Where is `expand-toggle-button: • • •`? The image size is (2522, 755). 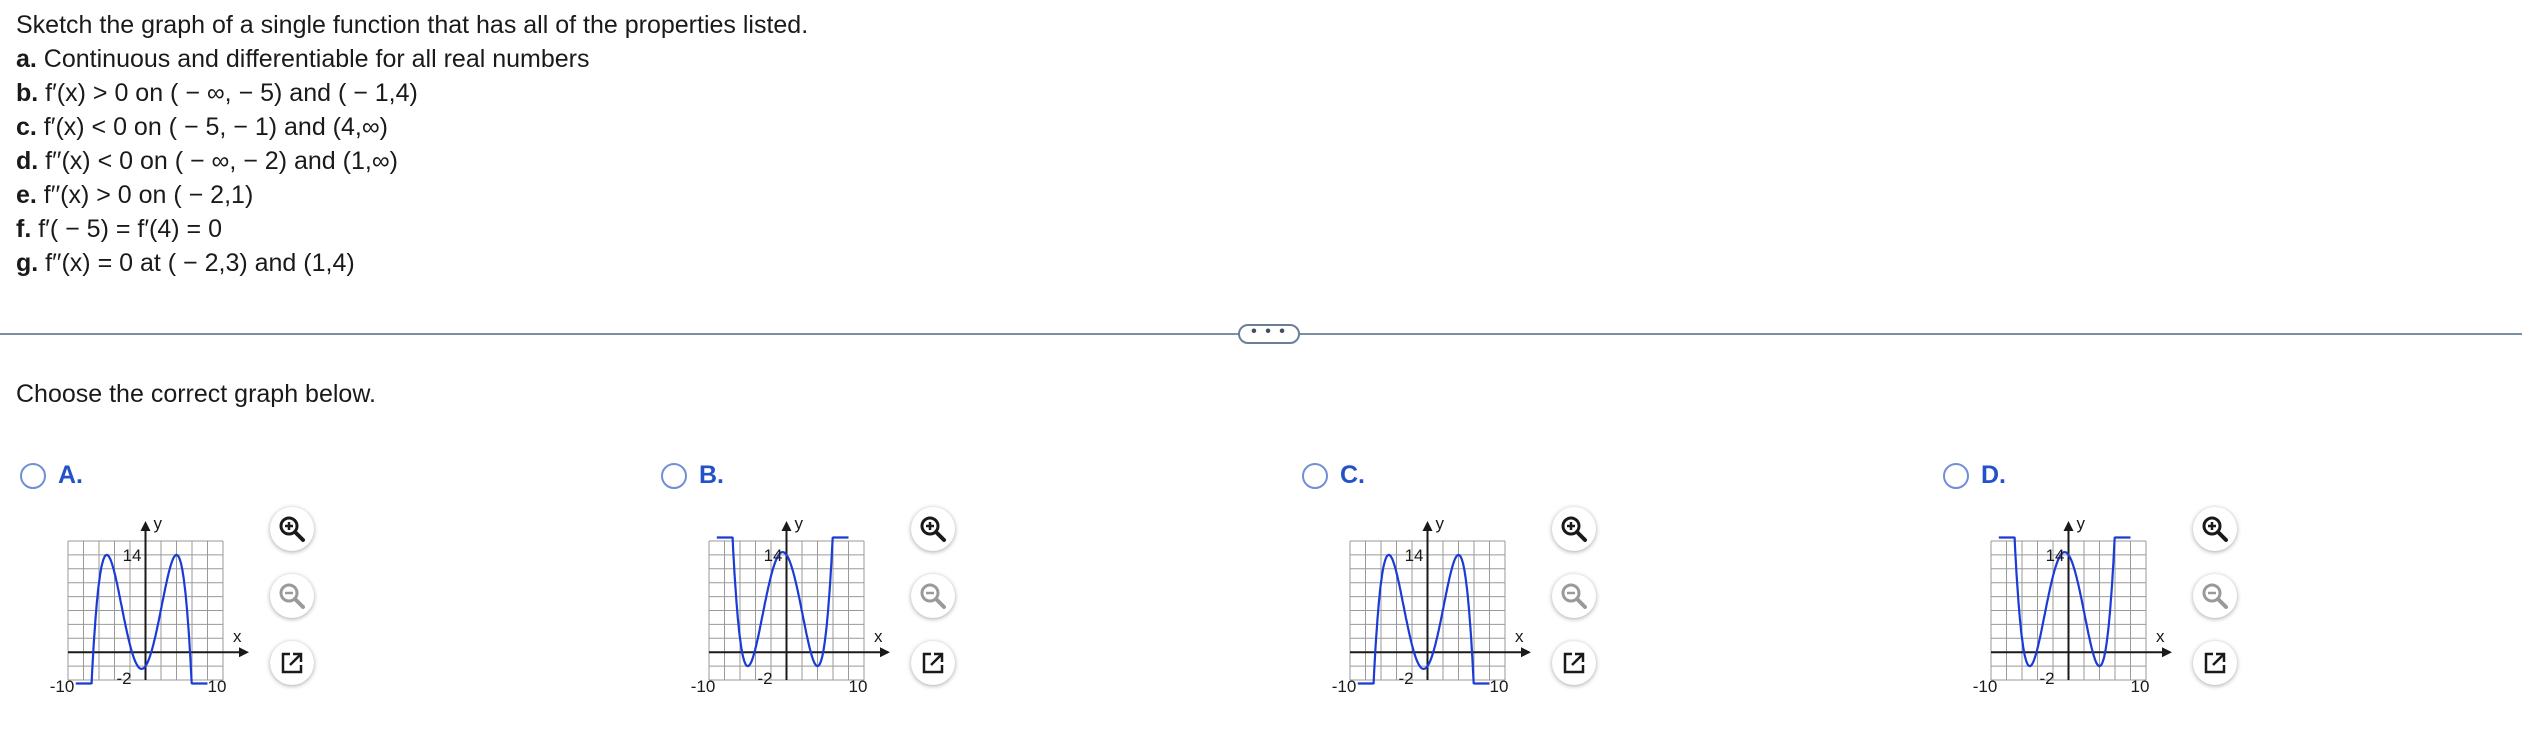 expand-toggle-button: • • • is located at coordinates (1269, 334).